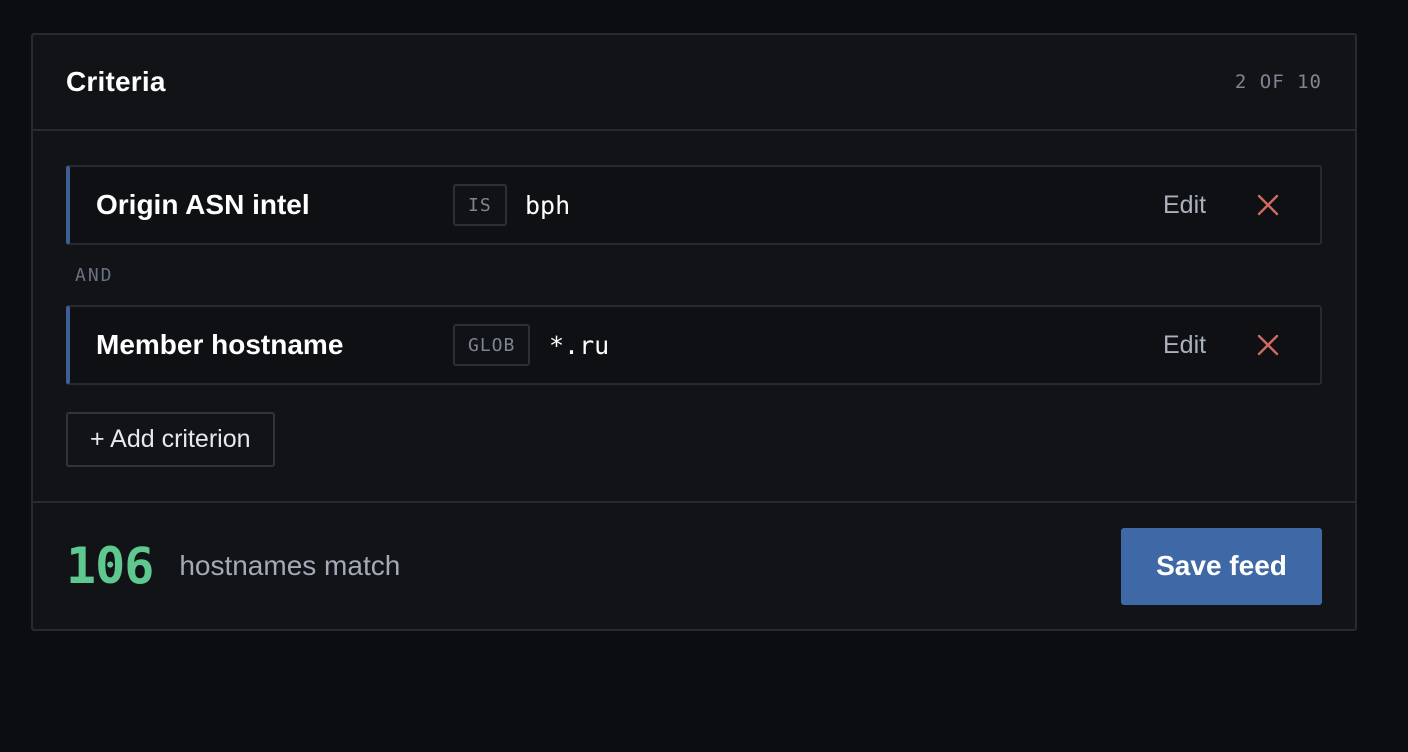  What do you see at coordinates (203, 204) in the screenshot?
I see `criterion-field-name: Origin ASN intel` at bounding box center [203, 204].